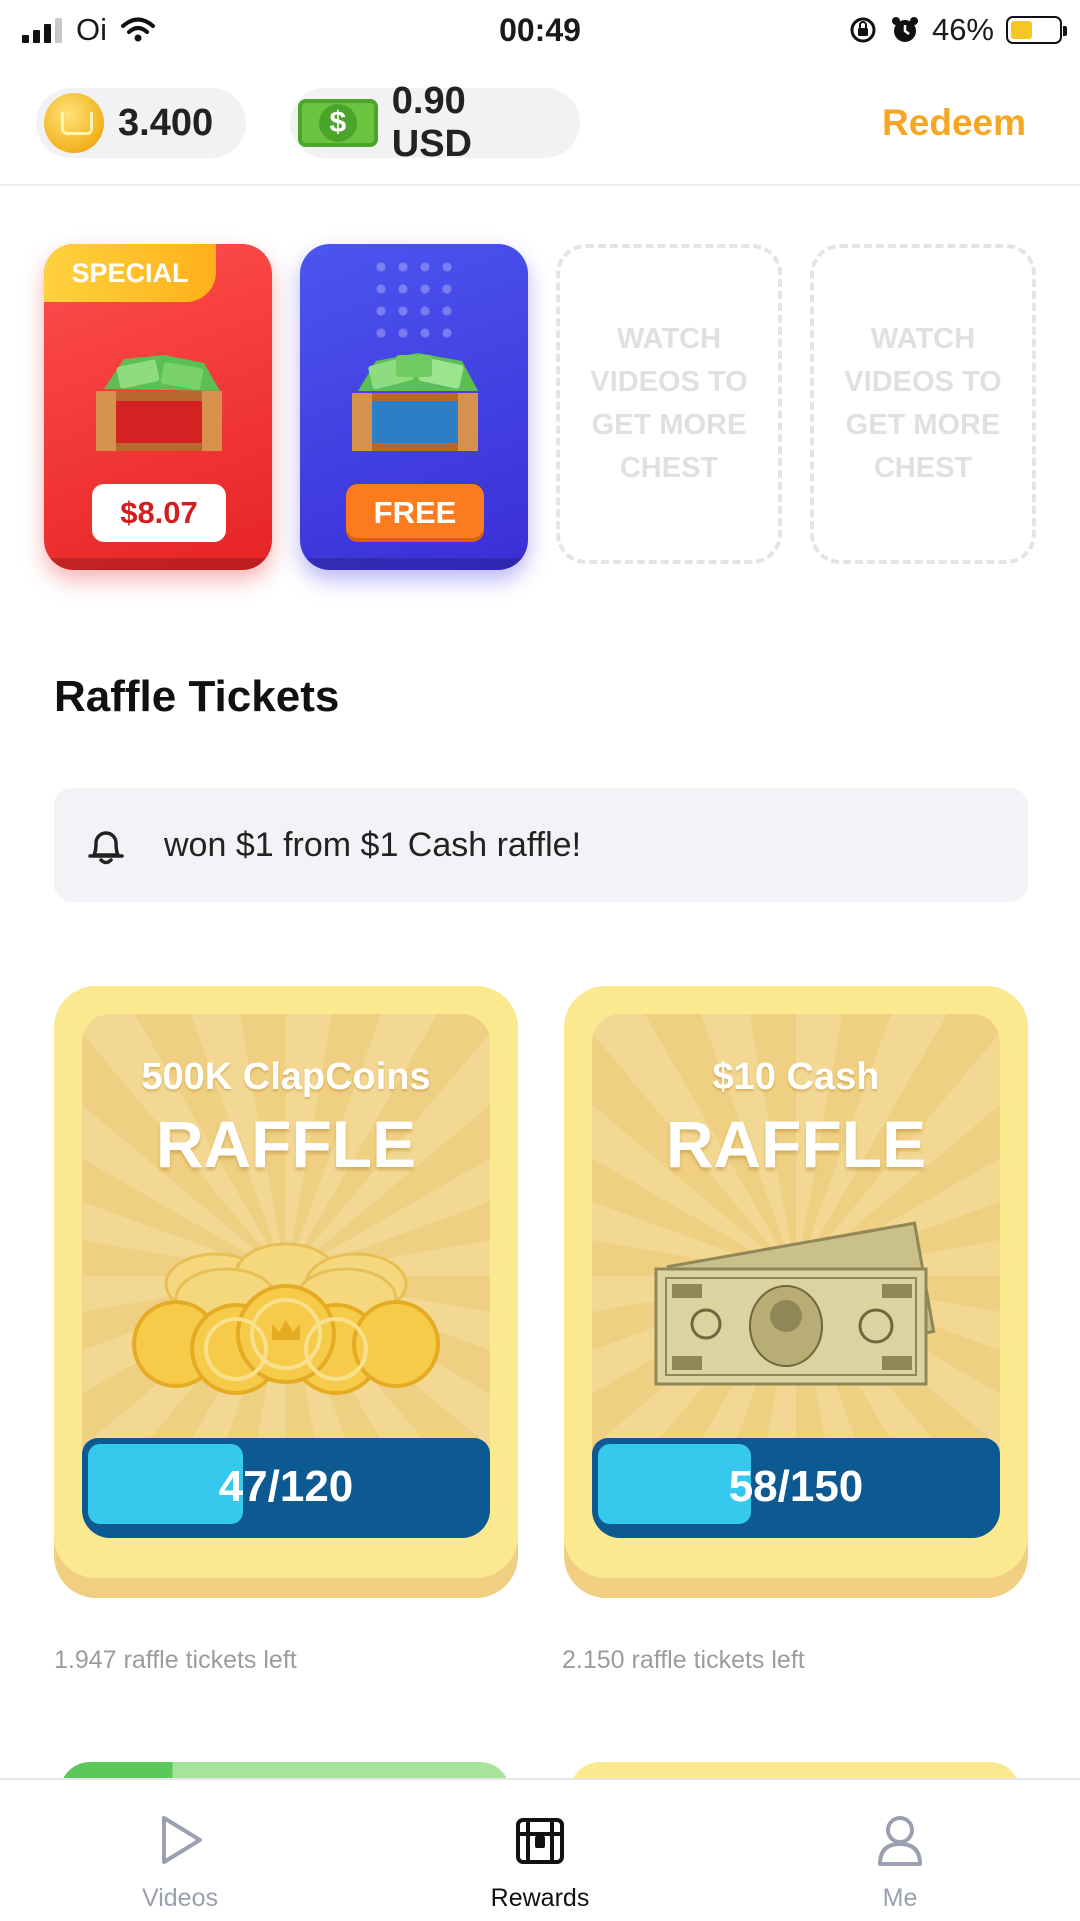 This screenshot has width=1080, height=1921. What do you see at coordinates (540, 32) in the screenshot?
I see `status-bar: Oi 00:49 46%` at bounding box center [540, 32].